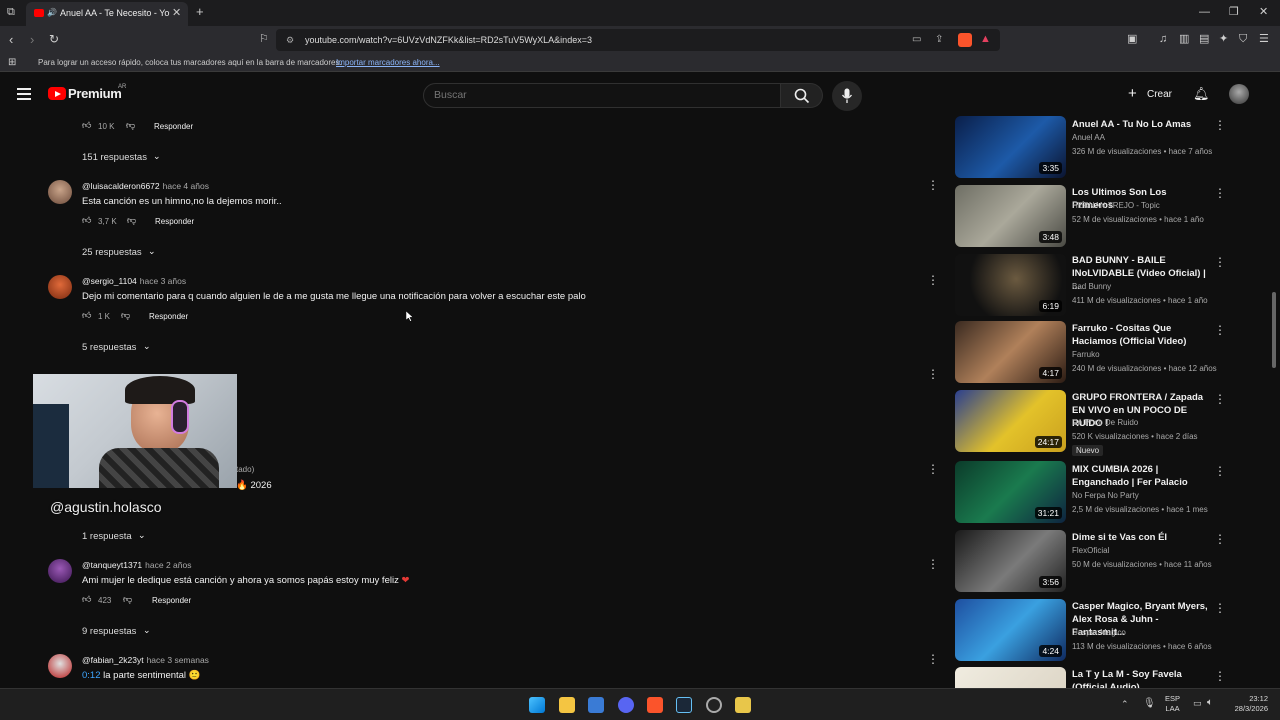 This screenshot has width=1280, height=720. I want to click on notifications-bell-icon: 🔔︎, so click(1201, 94).